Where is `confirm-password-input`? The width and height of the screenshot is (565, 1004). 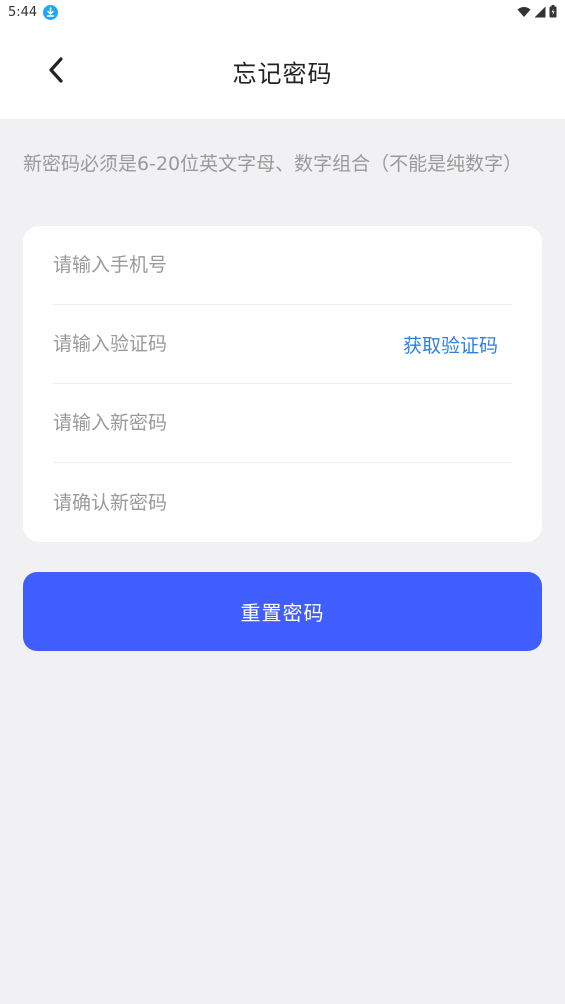
confirm-password-input is located at coordinates (203, 502).